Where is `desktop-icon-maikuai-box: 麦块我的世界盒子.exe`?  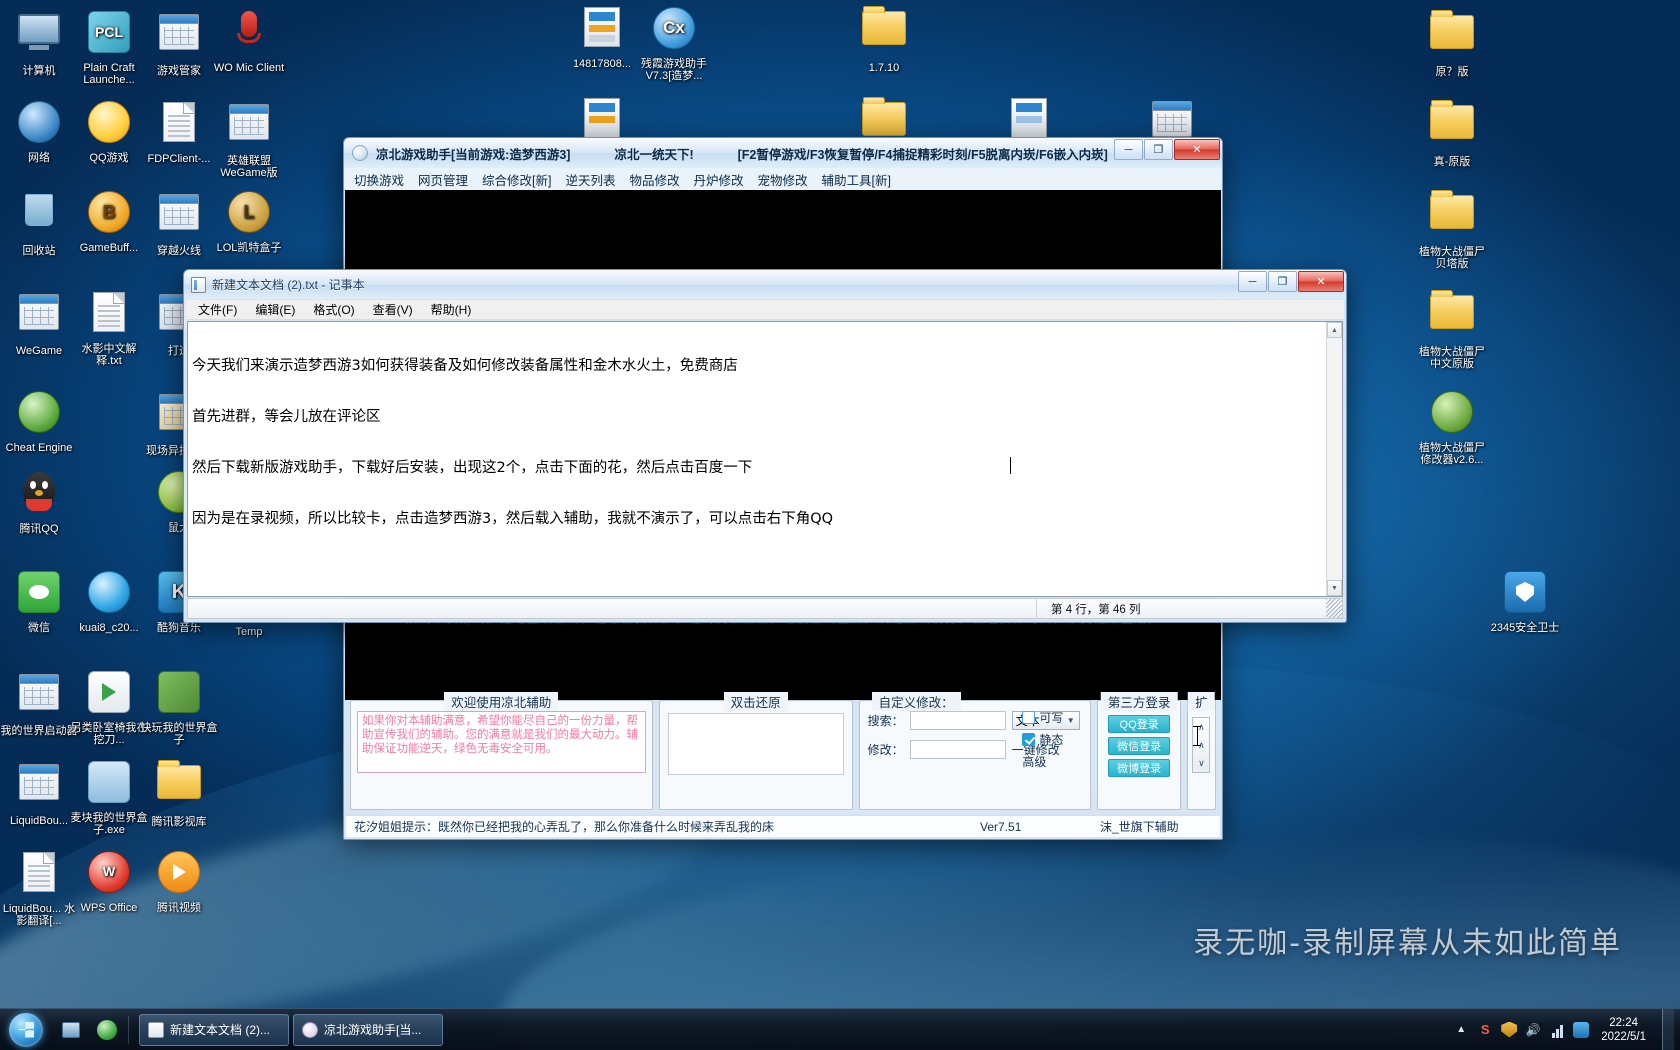
desktop-icon-maikuai-box: 麦块我的世界盒子.exe is located at coordinates (109, 797).